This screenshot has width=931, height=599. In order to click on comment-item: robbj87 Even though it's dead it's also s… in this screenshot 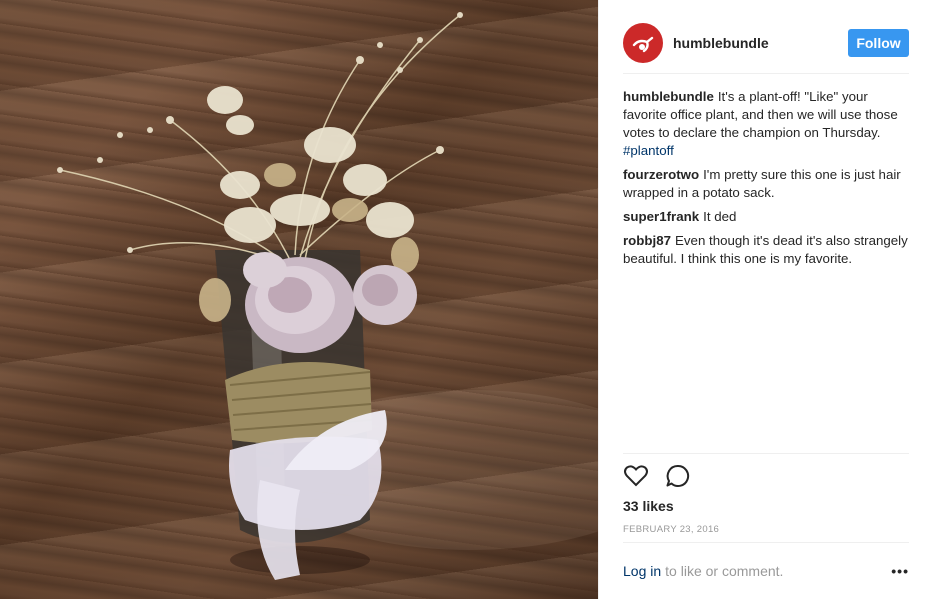, I will do `click(768, 250)`.